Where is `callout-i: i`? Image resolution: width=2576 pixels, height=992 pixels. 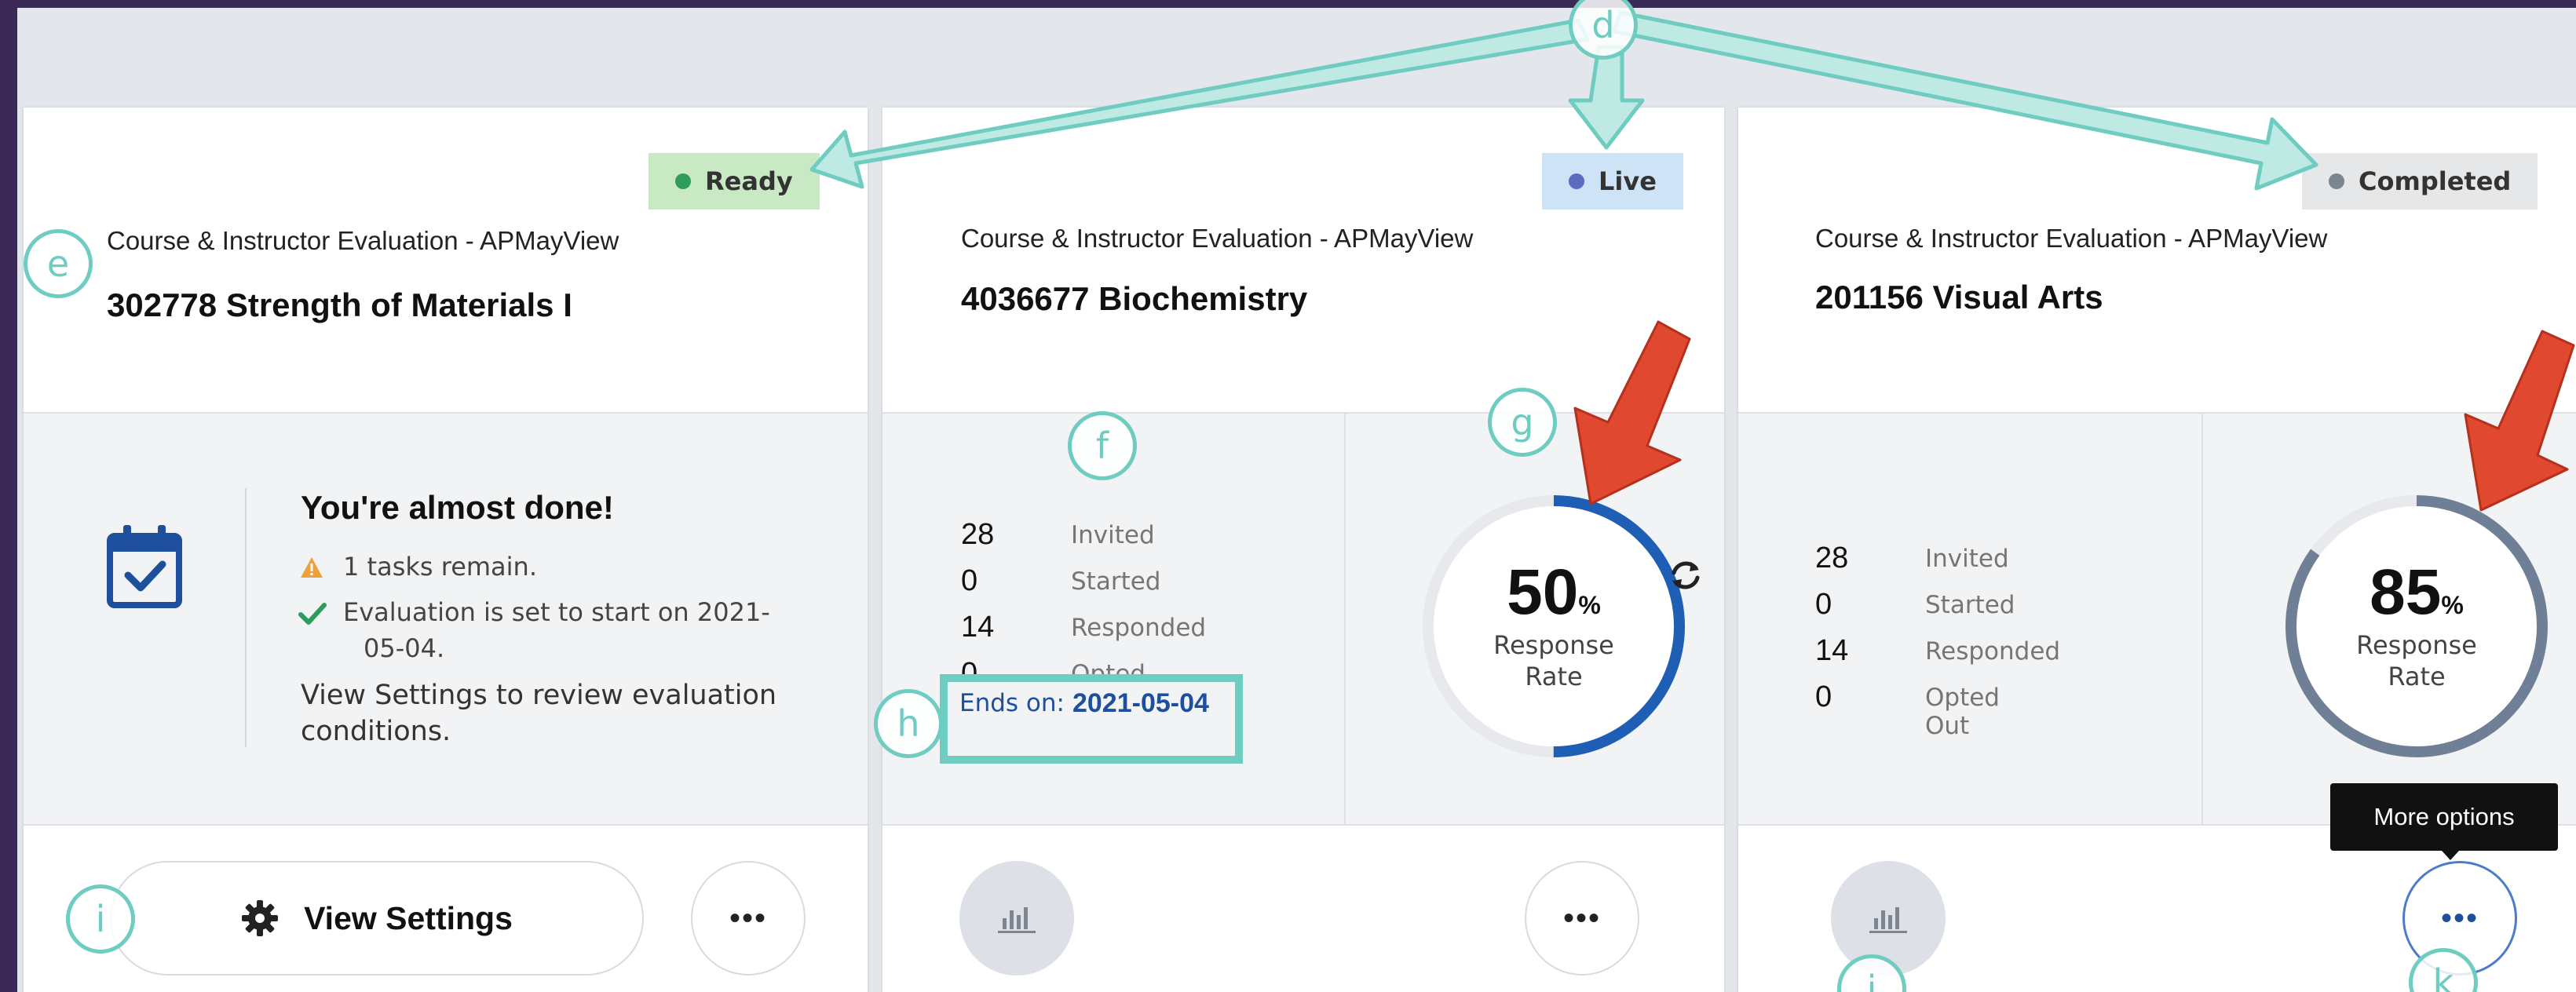
callout-i: i is located at coordinates (101, 919).